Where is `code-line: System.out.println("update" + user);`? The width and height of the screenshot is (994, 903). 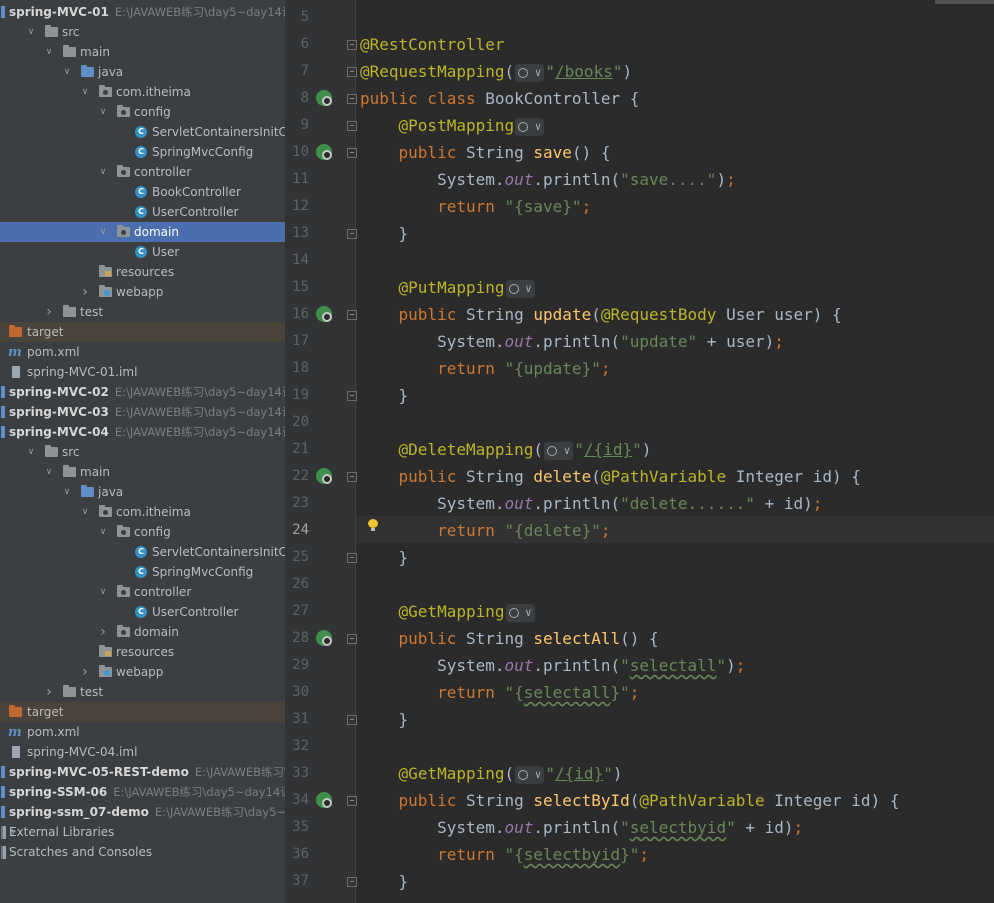
code-line: System.out.println("update" + user); is located at coordinates (572, 341).